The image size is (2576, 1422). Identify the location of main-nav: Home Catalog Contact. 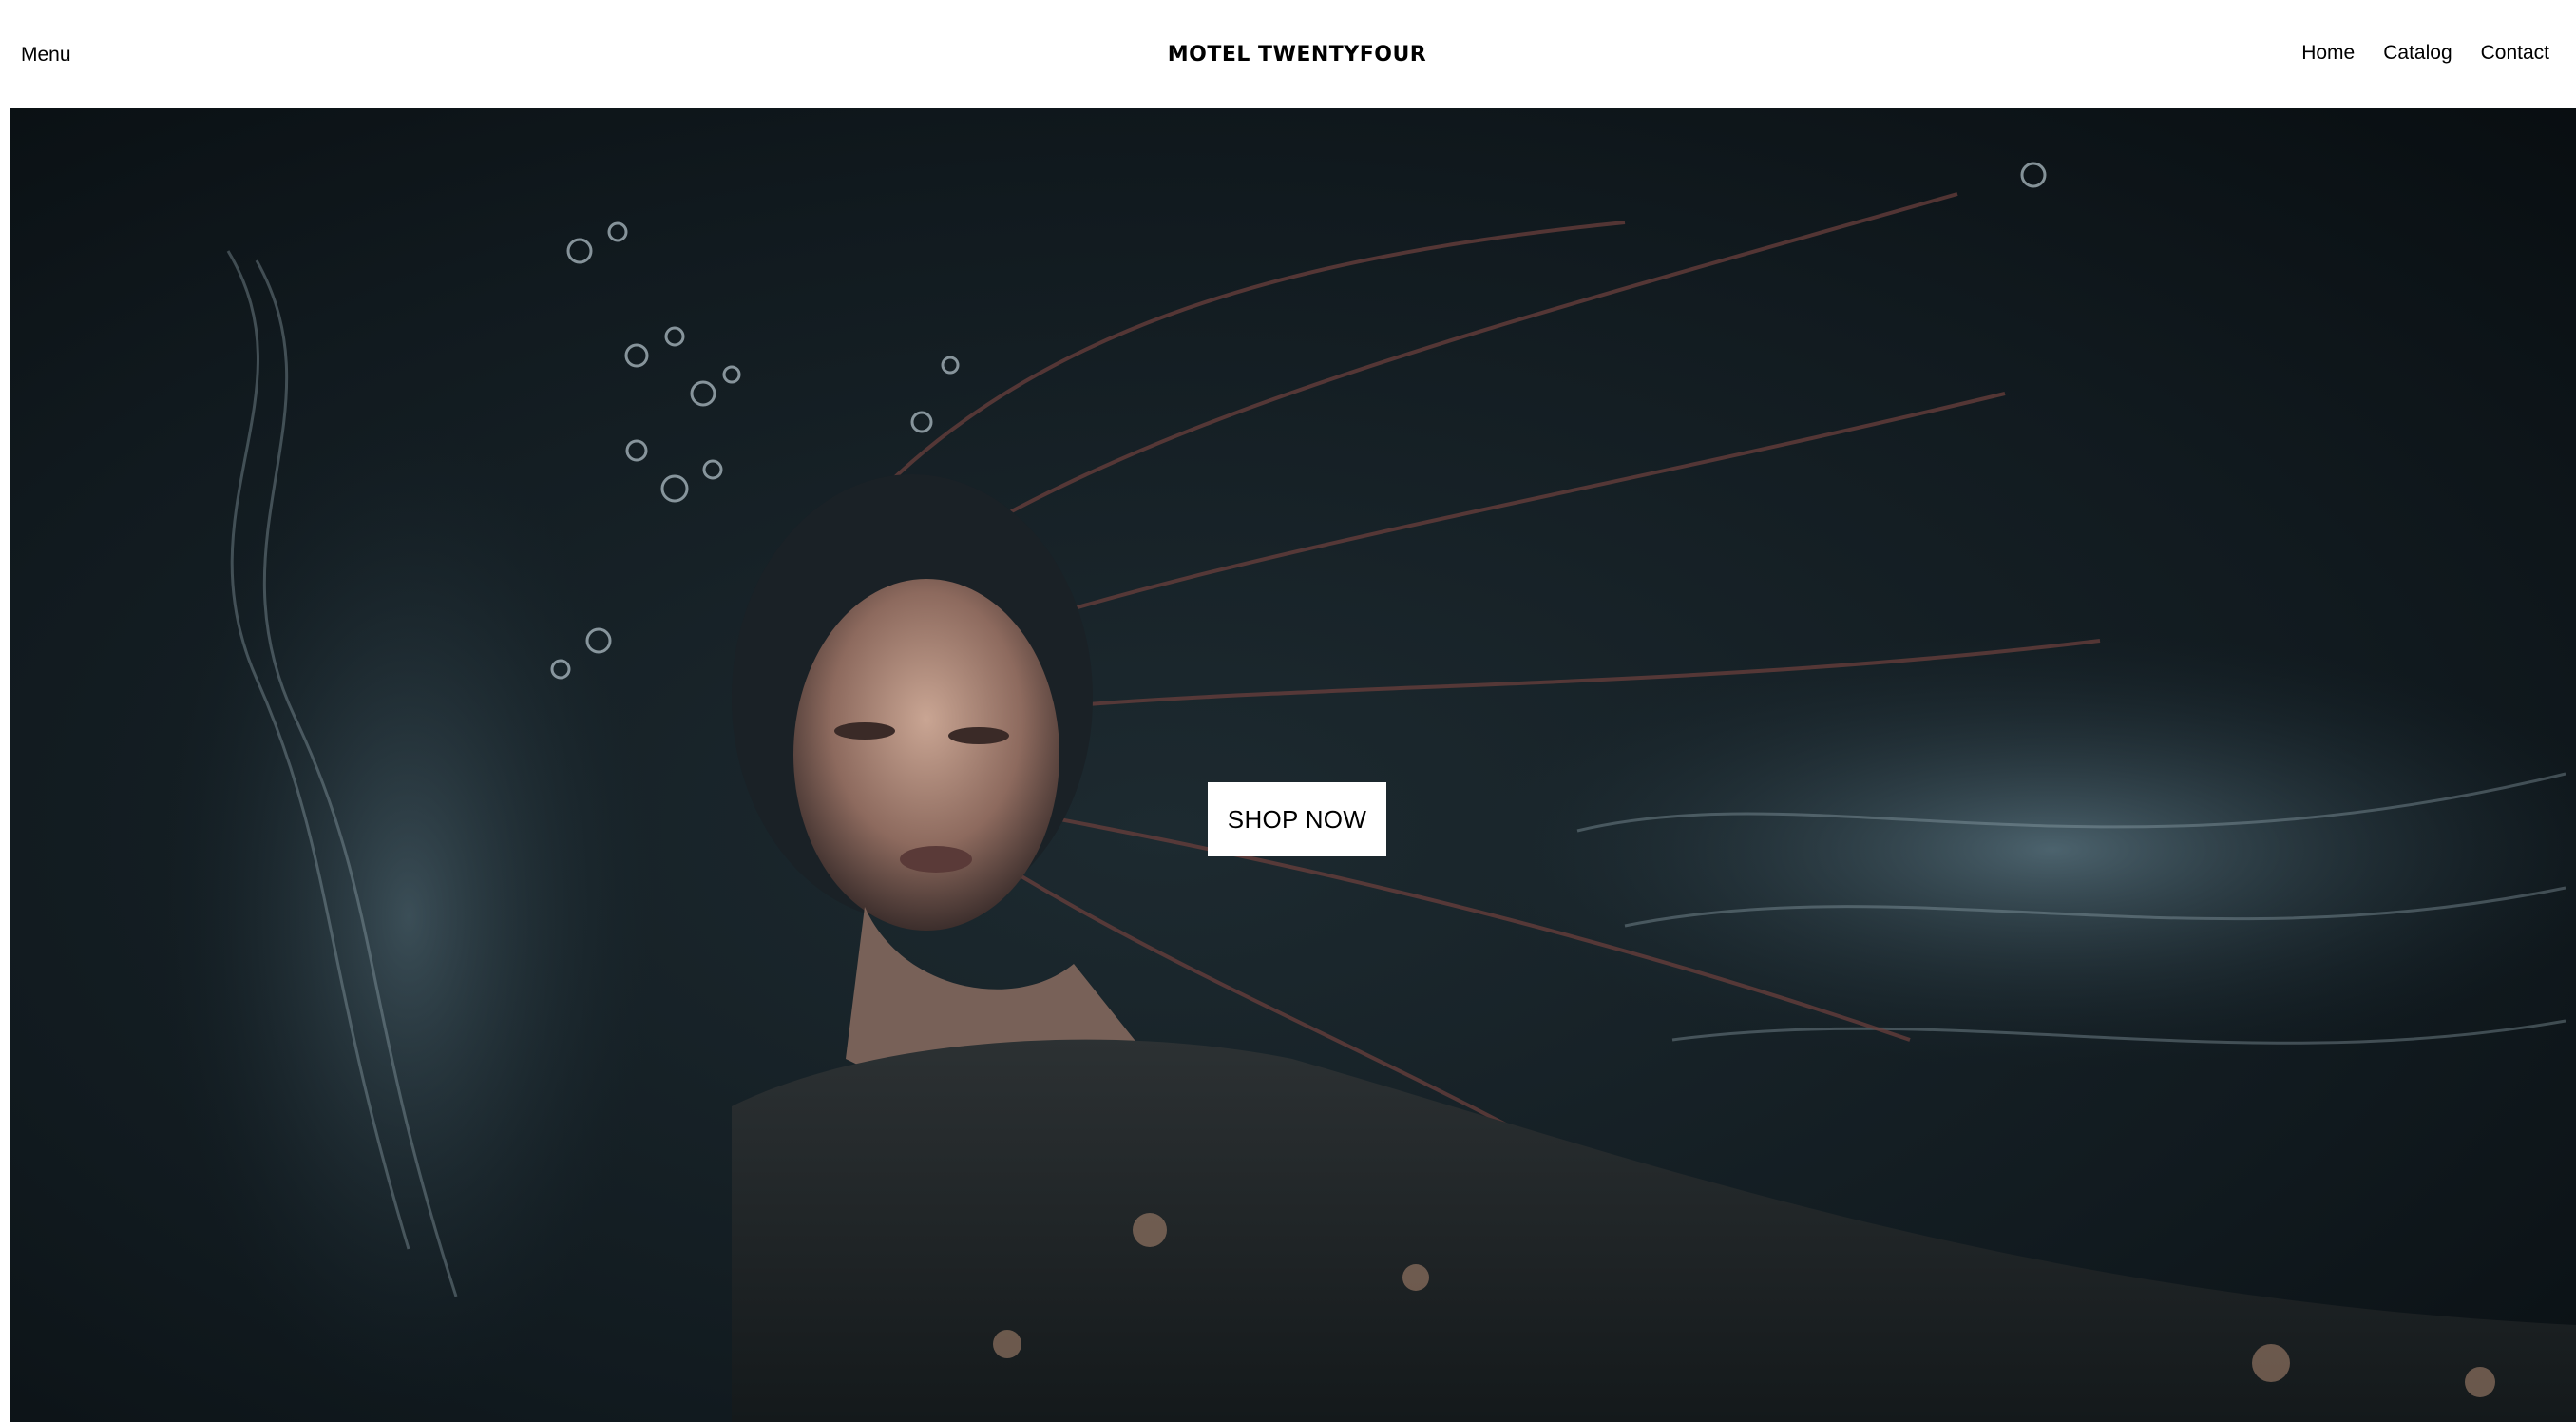
(2425, 54).